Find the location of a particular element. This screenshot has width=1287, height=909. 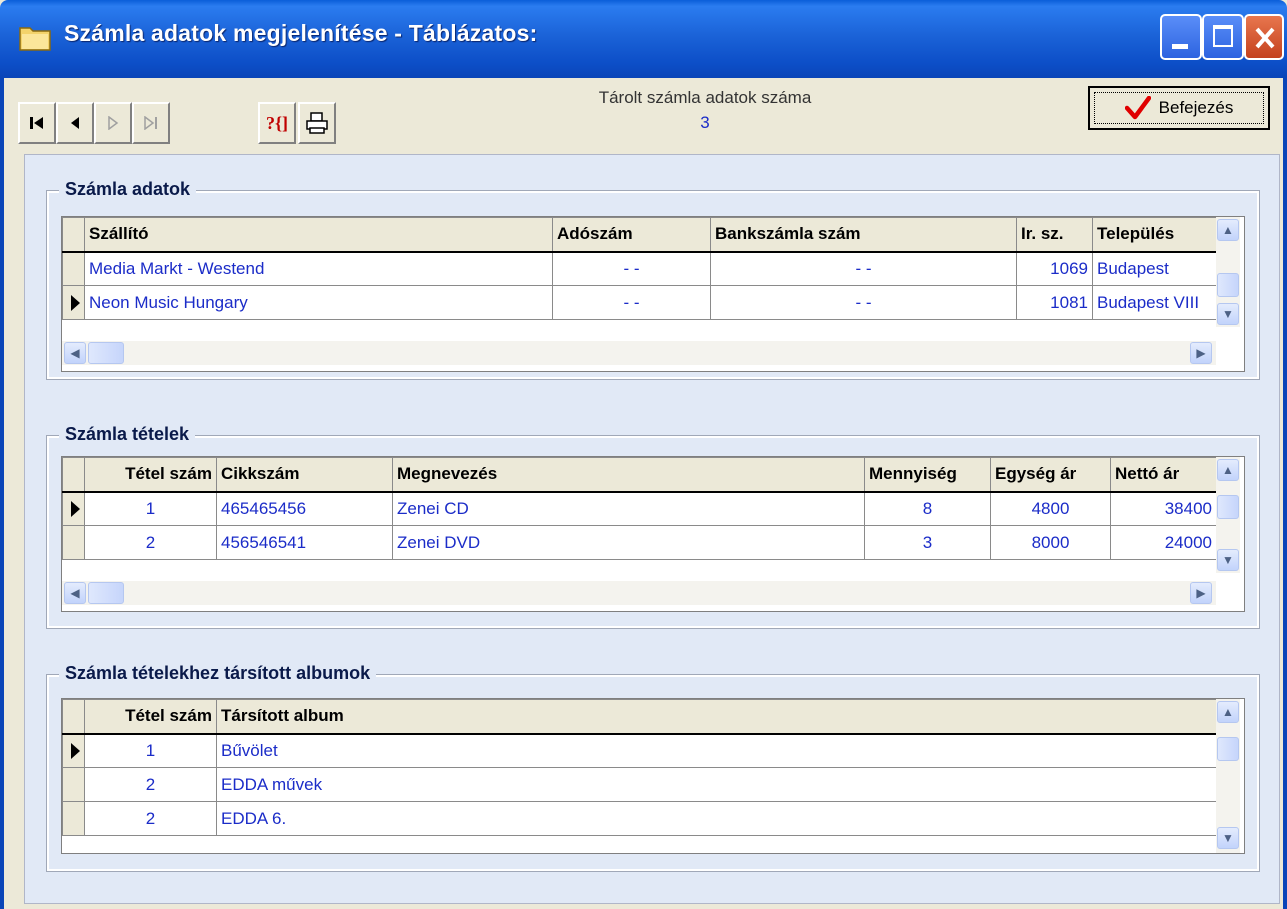

prev-record-icon is located at coordinates (75, 123).